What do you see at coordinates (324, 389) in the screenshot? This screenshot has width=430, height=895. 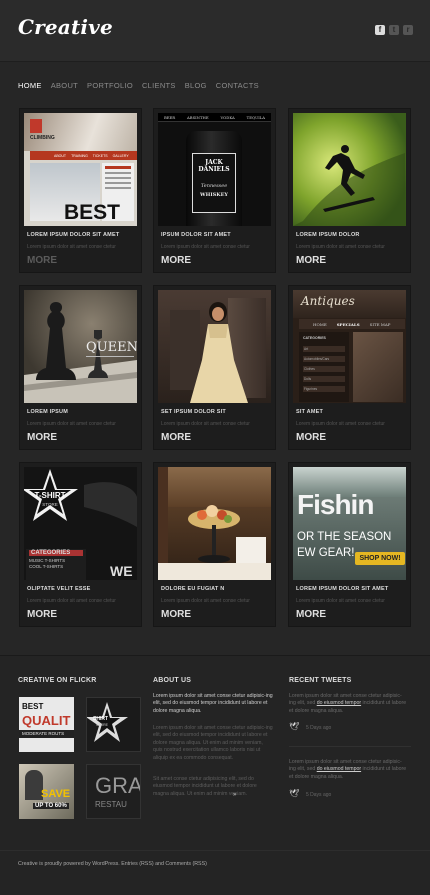 I see `thumb-category: Figurines` at bounding box center [324, 389].